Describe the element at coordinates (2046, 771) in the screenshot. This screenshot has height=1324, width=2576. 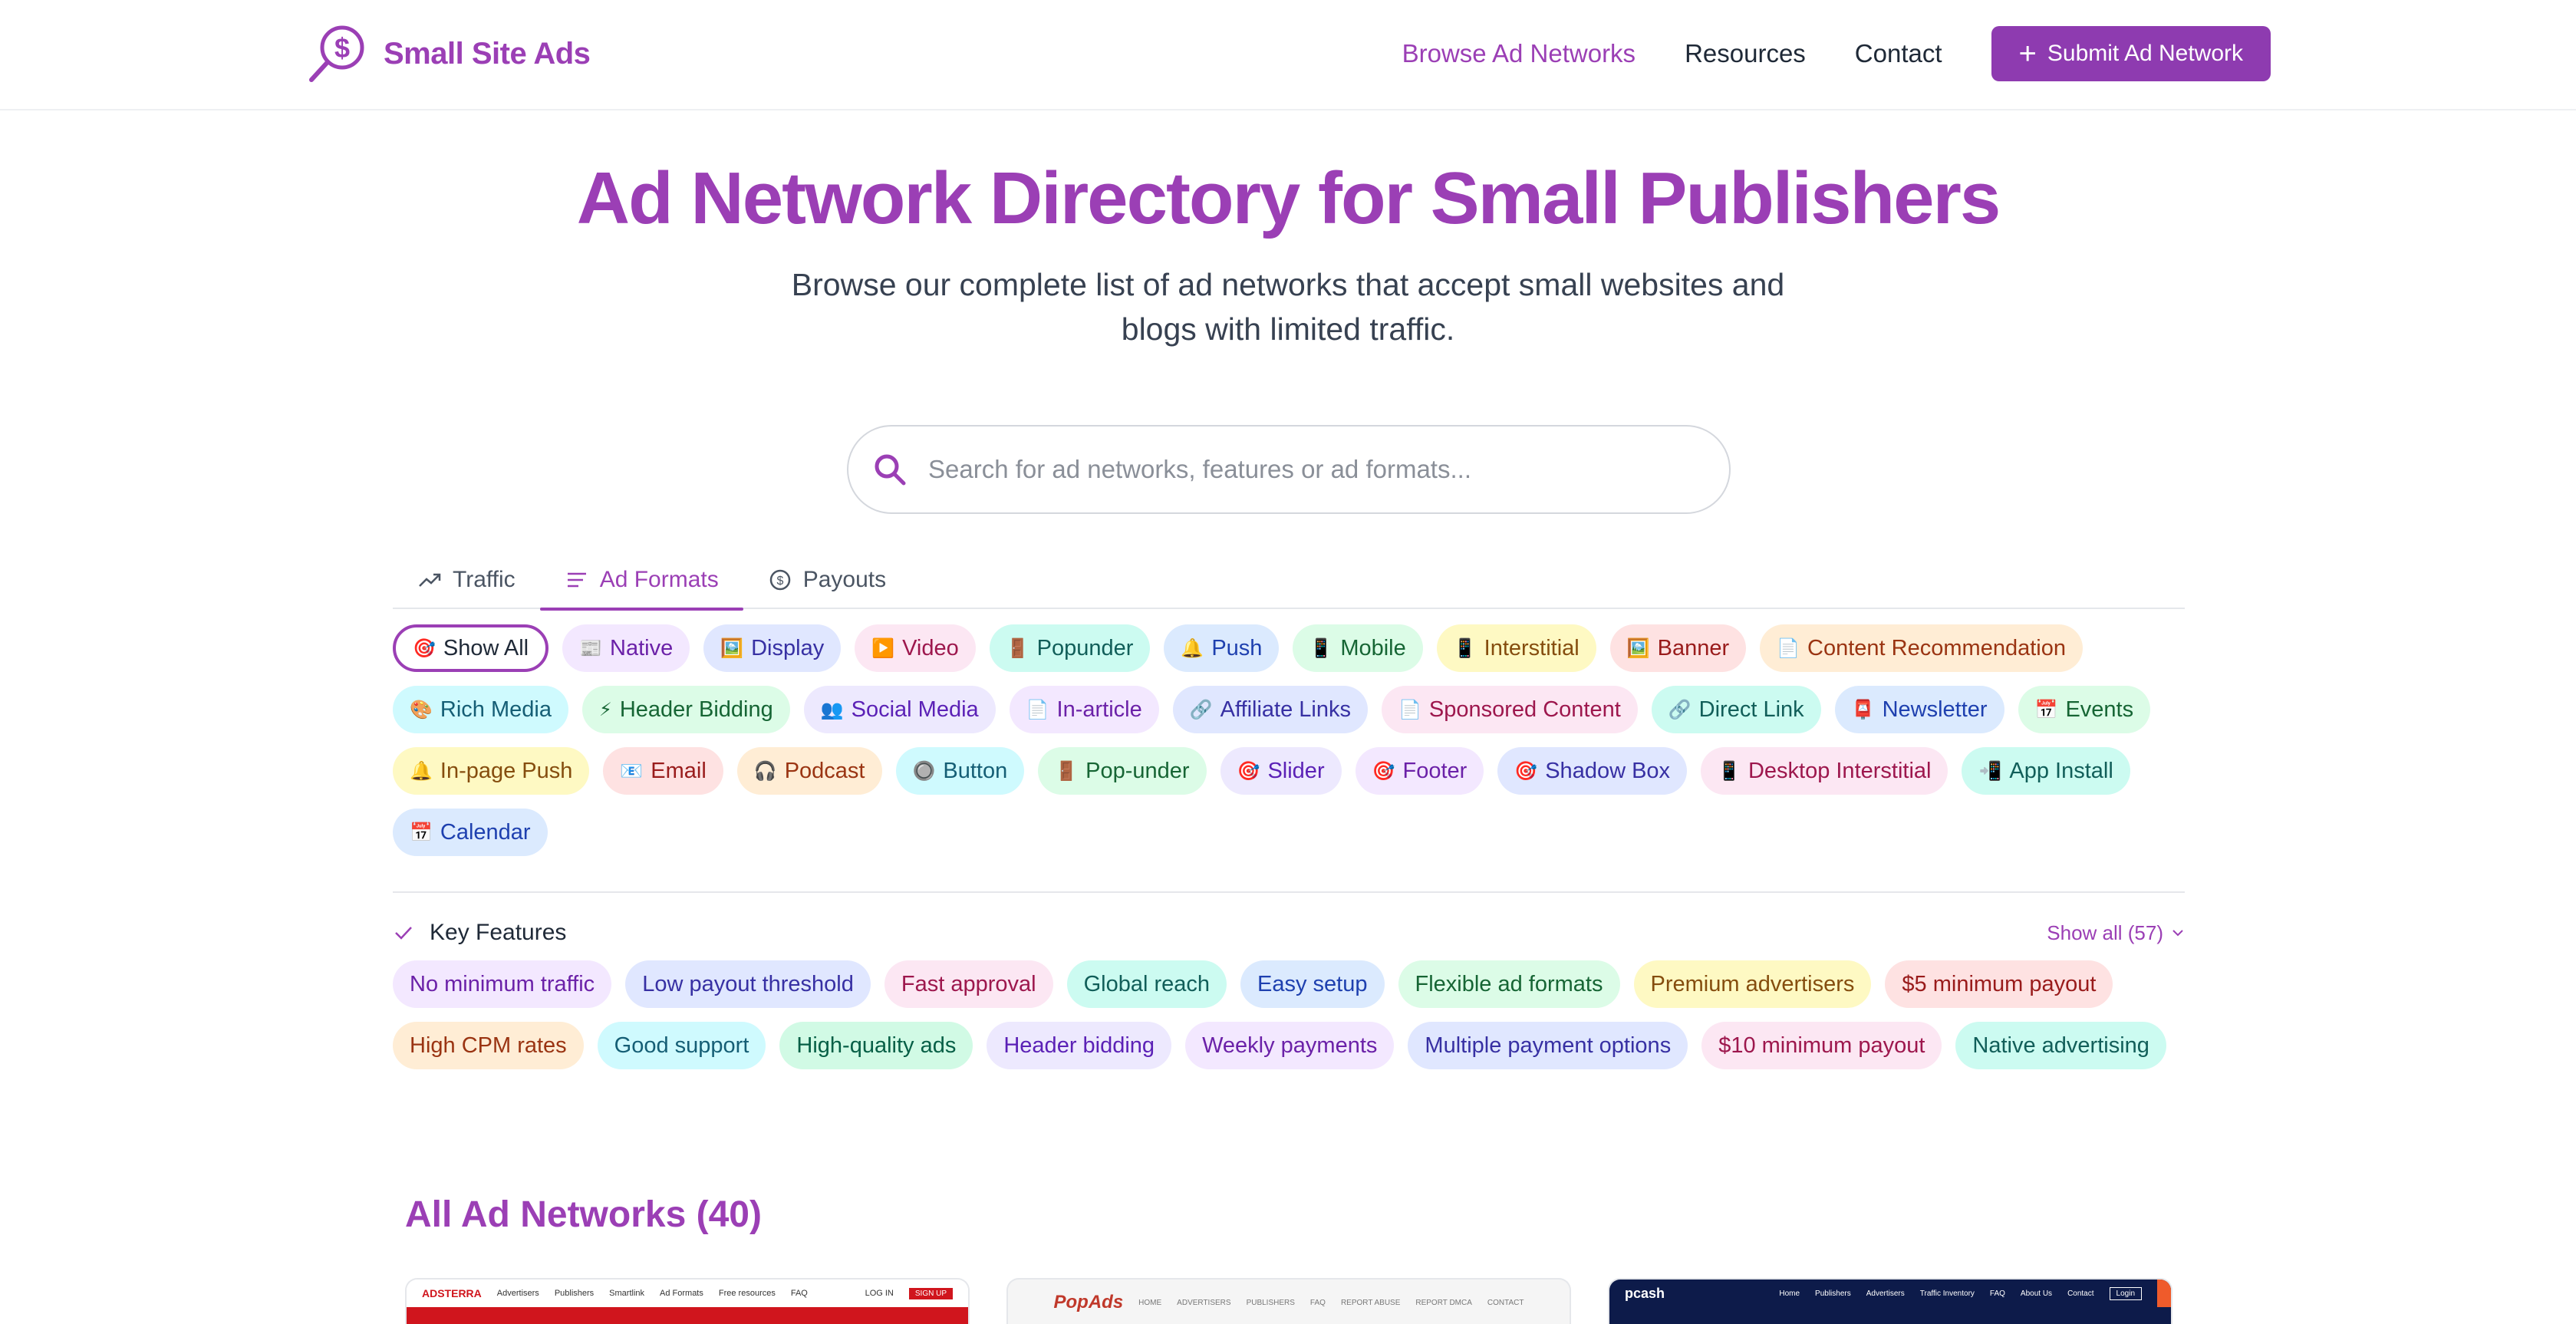
I see `format-chip-app-install: 📲 App Install` at that location.